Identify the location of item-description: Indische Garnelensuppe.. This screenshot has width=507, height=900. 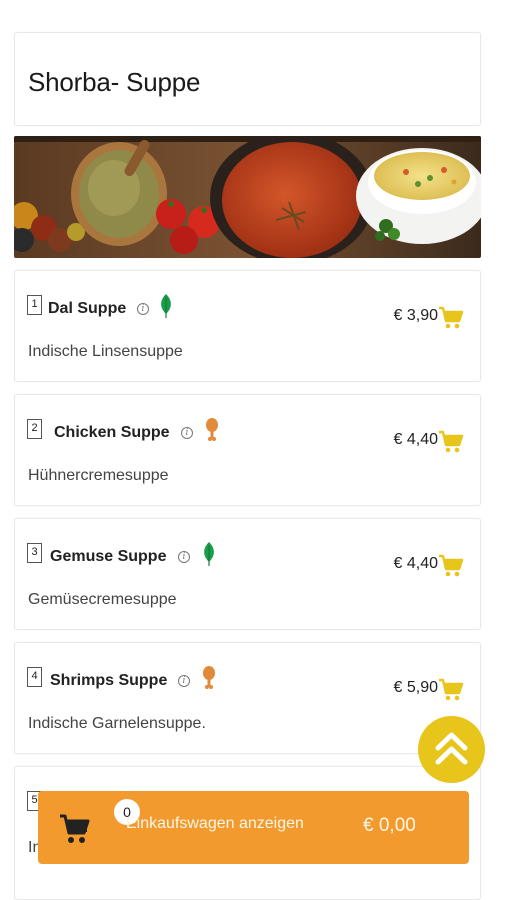
(117, 723).